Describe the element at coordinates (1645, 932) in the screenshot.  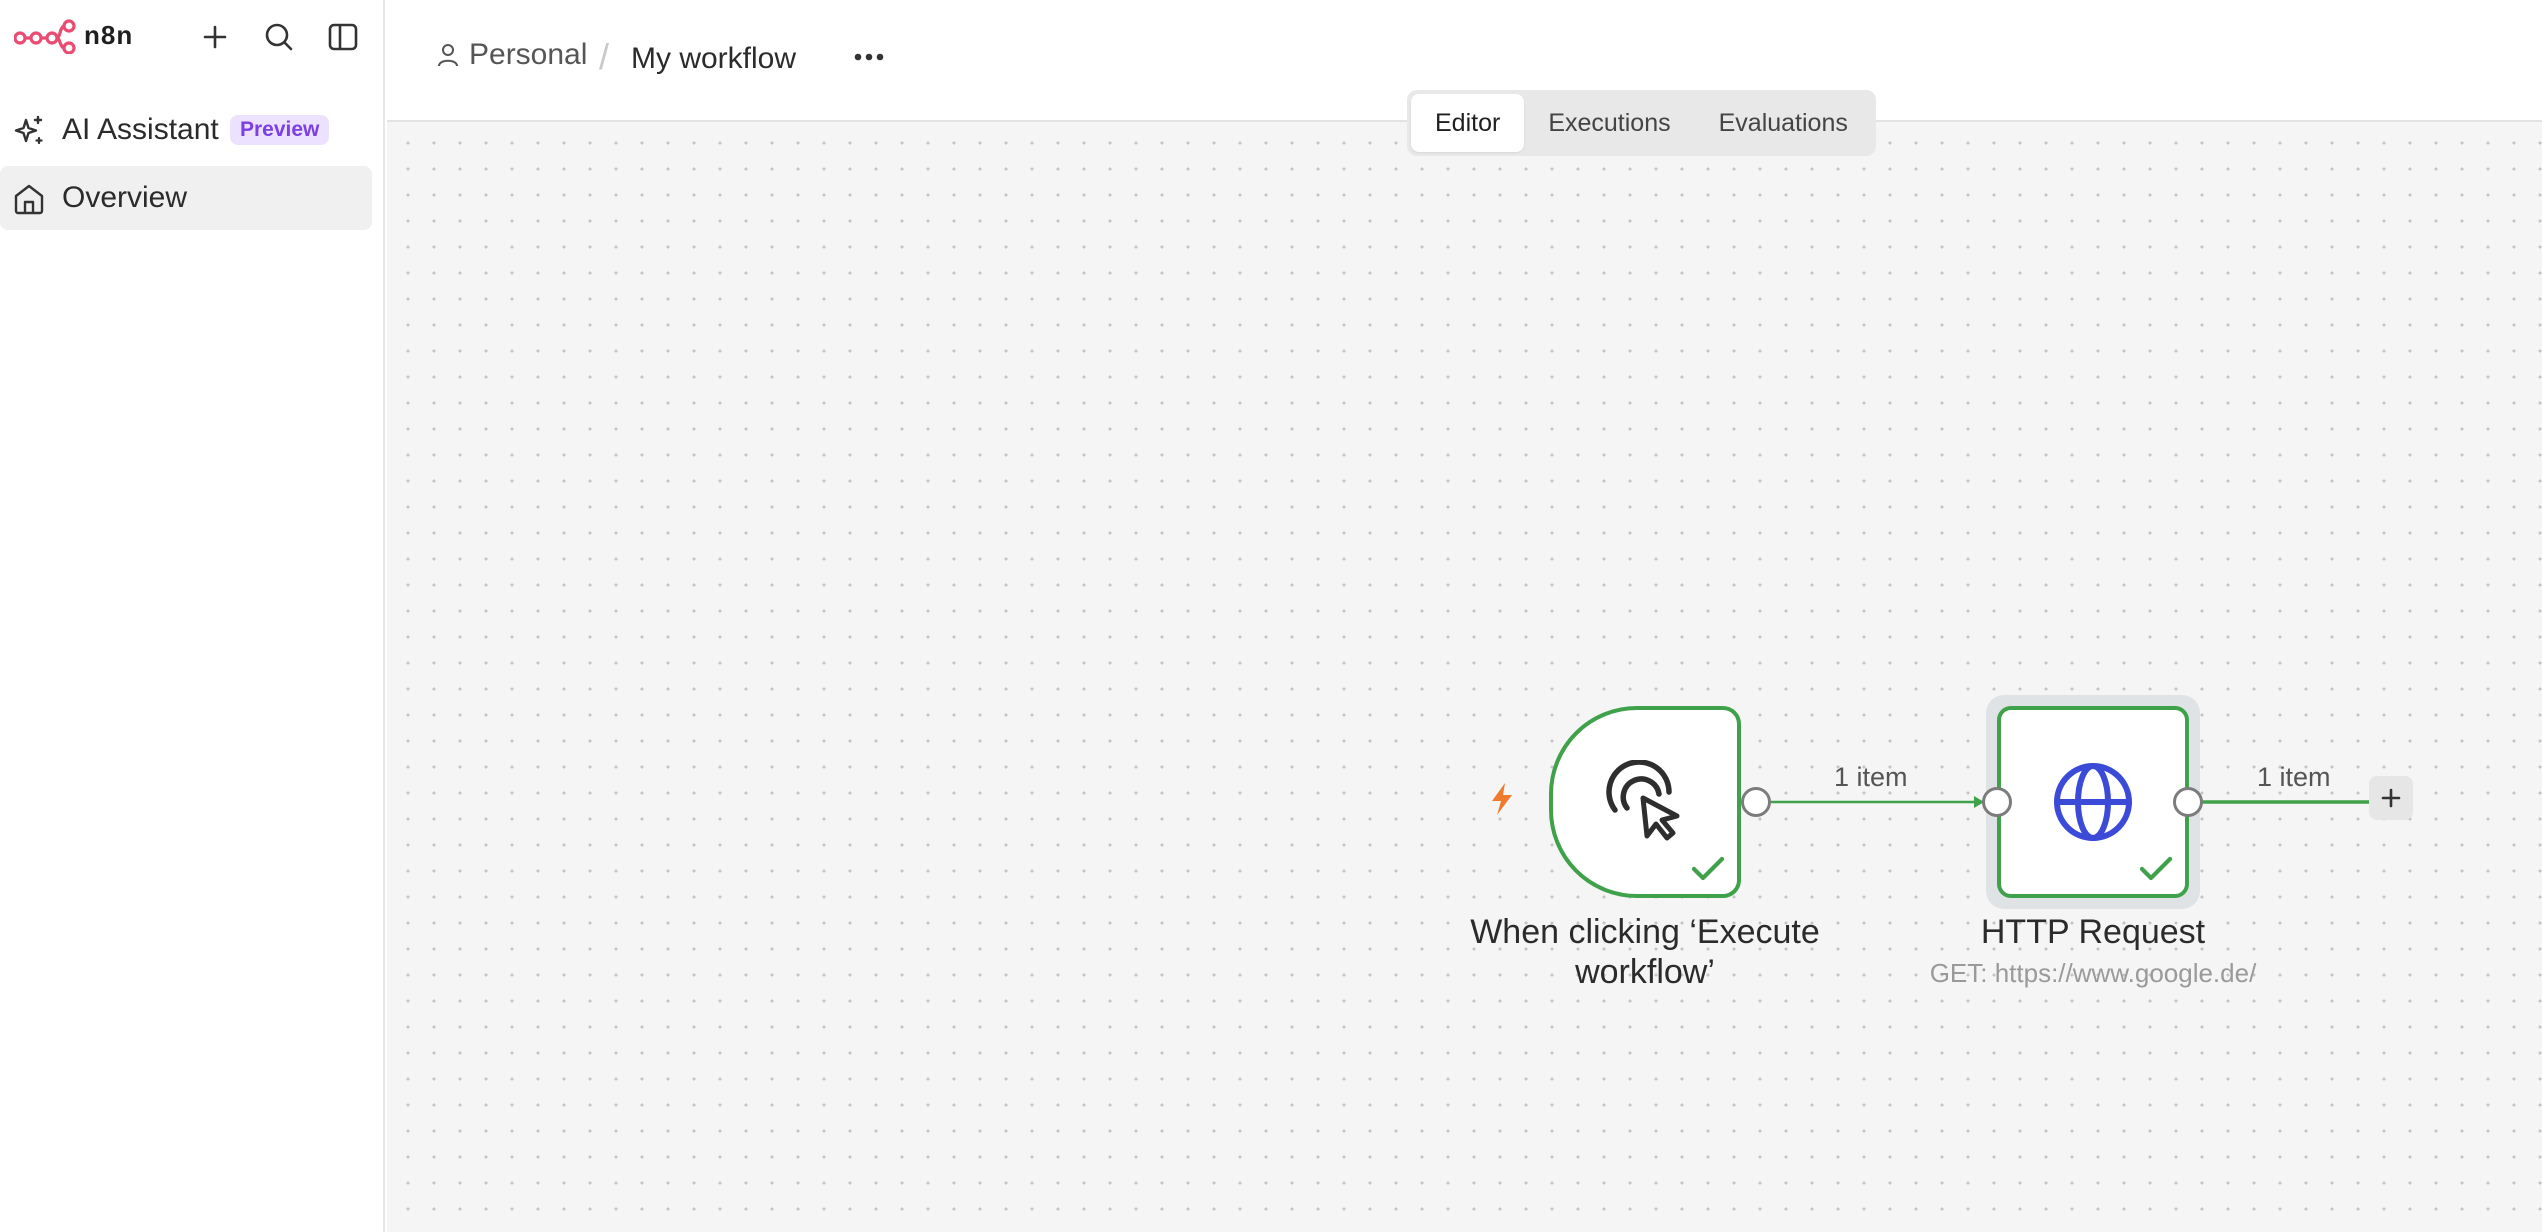
I see `node-label-line: When clicking ‘Execute` at that location.